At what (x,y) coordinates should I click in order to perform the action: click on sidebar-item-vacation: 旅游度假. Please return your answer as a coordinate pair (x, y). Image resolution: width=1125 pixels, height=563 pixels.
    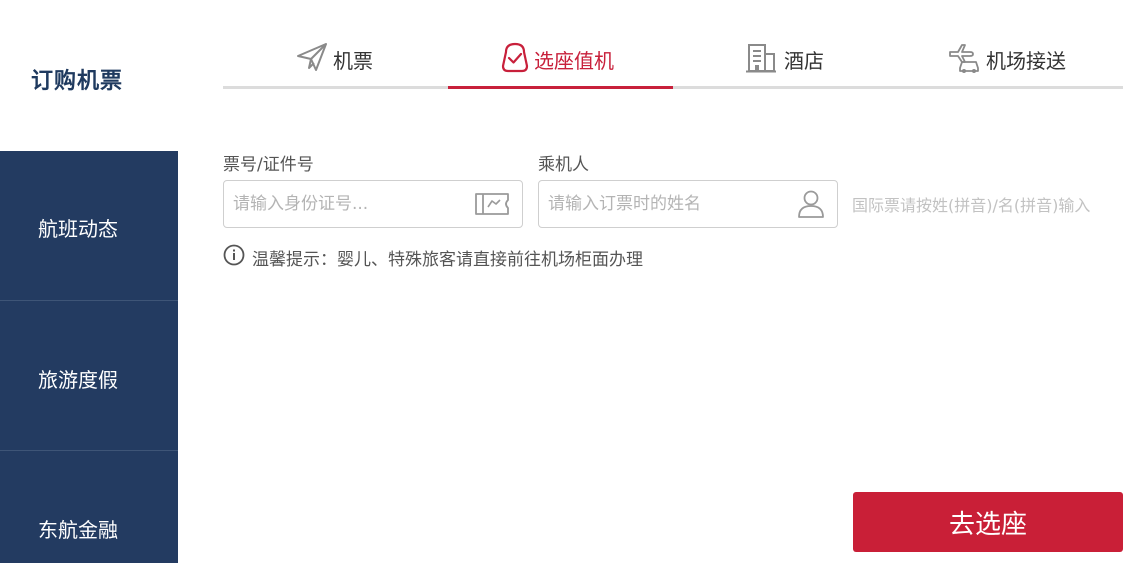
    Looking at the image, I should click on (89, 376).